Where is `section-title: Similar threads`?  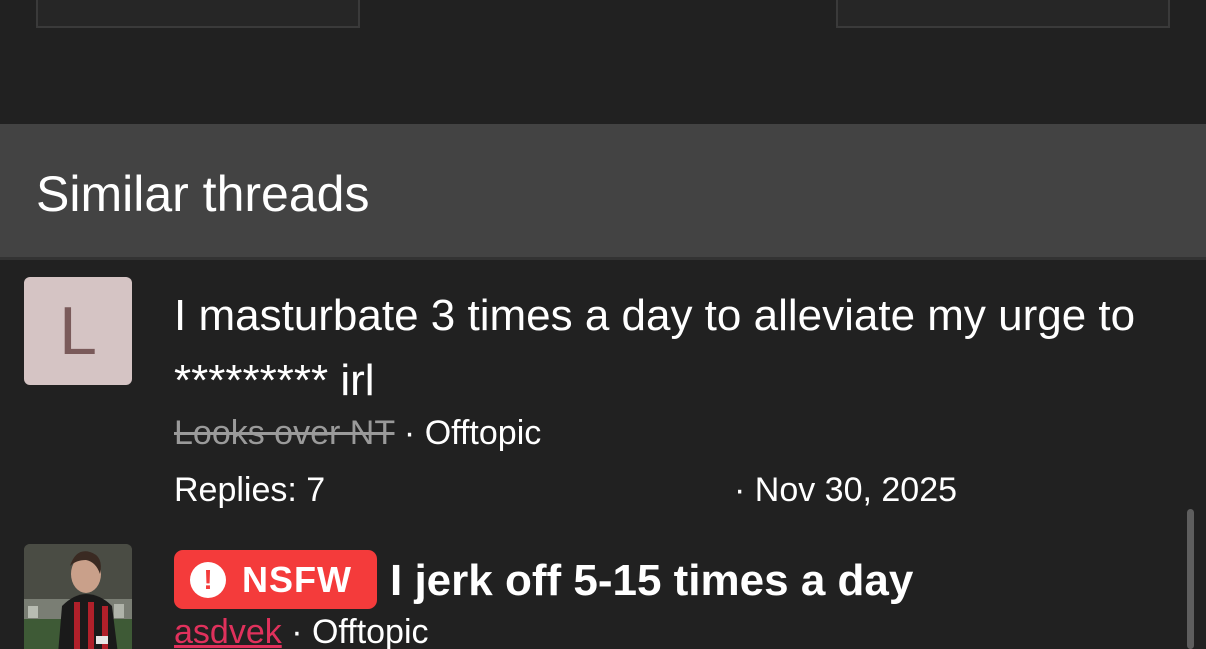 section-title: Similar threads is located at coordinates (203, 194).